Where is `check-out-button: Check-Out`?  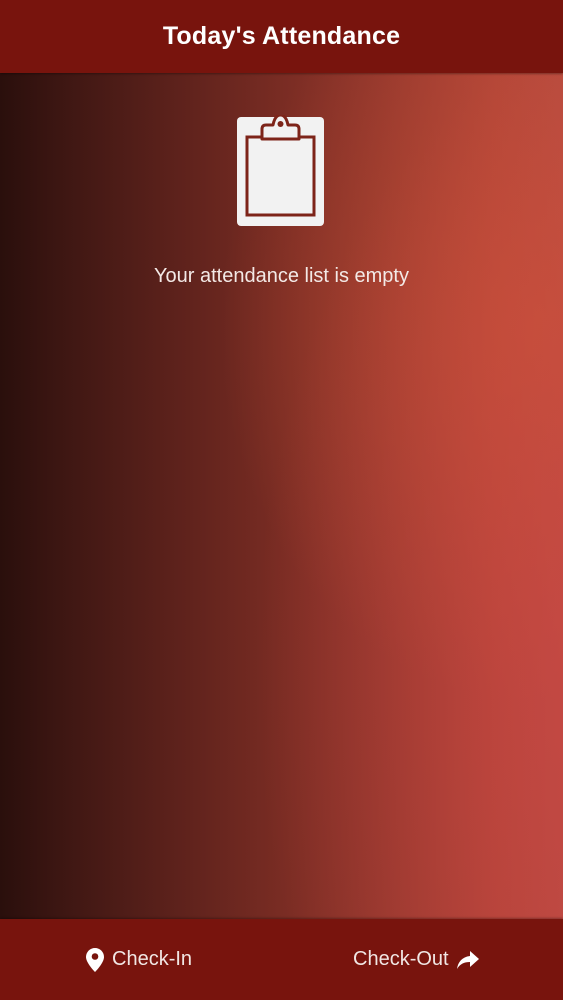
check-out-button: Check-Out is located at coordinates (416, 959).